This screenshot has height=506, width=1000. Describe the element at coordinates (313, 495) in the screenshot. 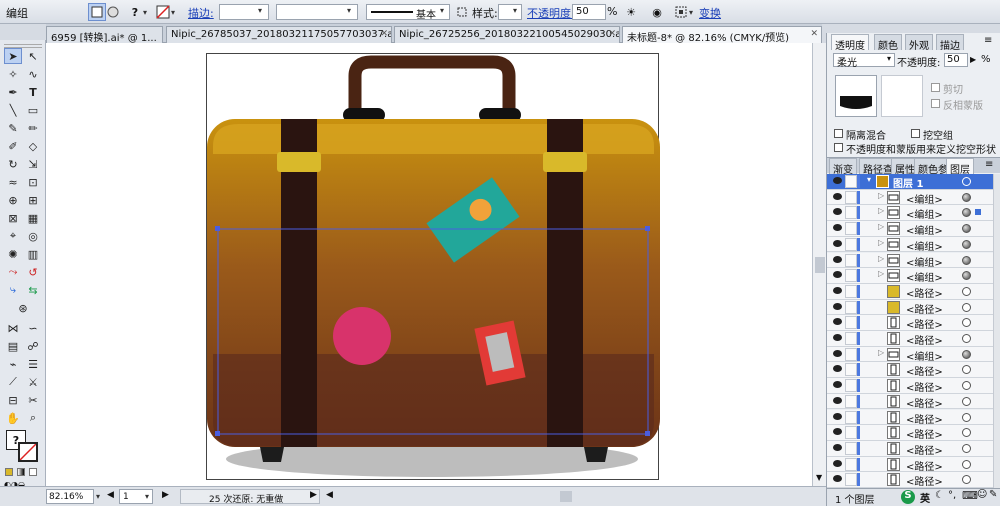

I see `status-menu-icon: ▶` at that location.